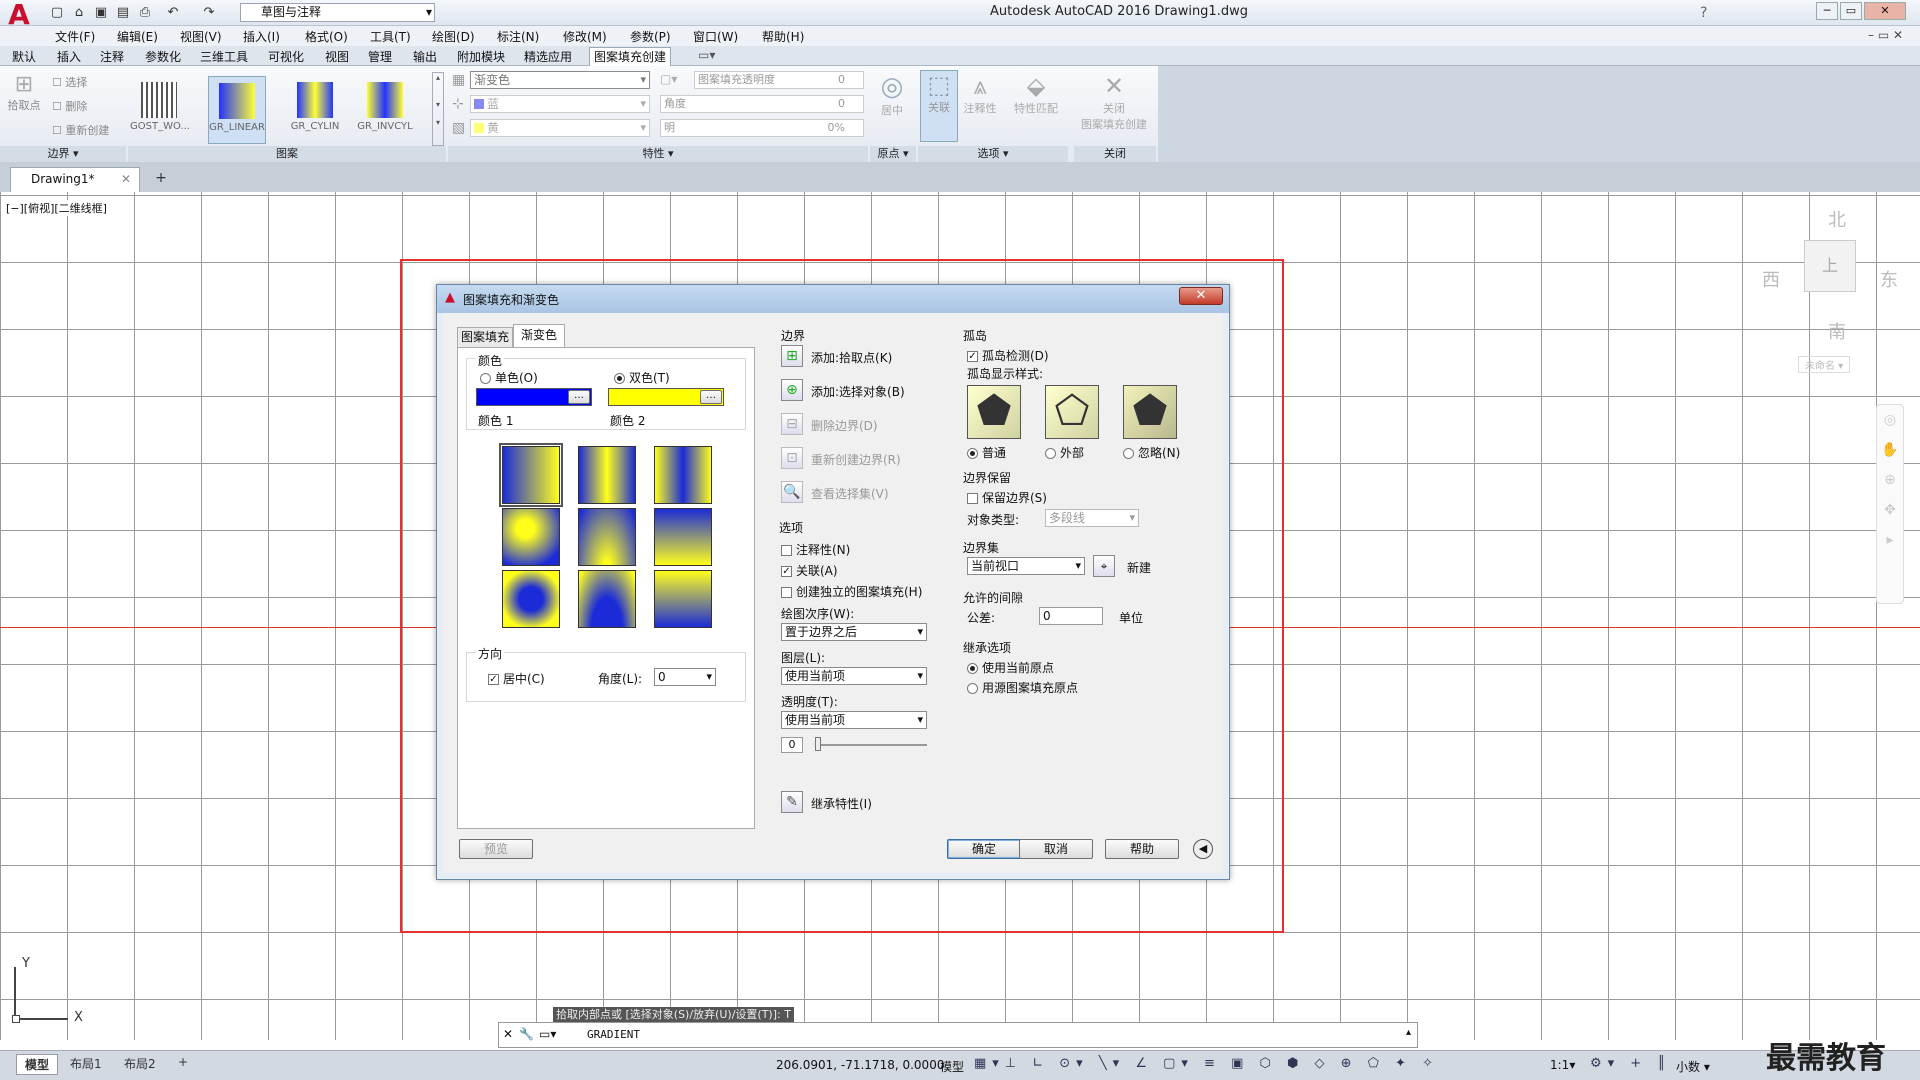  What do you see at coordinates (496, 849) in the screenshot?
I see `preview-button: 预览` at bounding box center [496, 849].